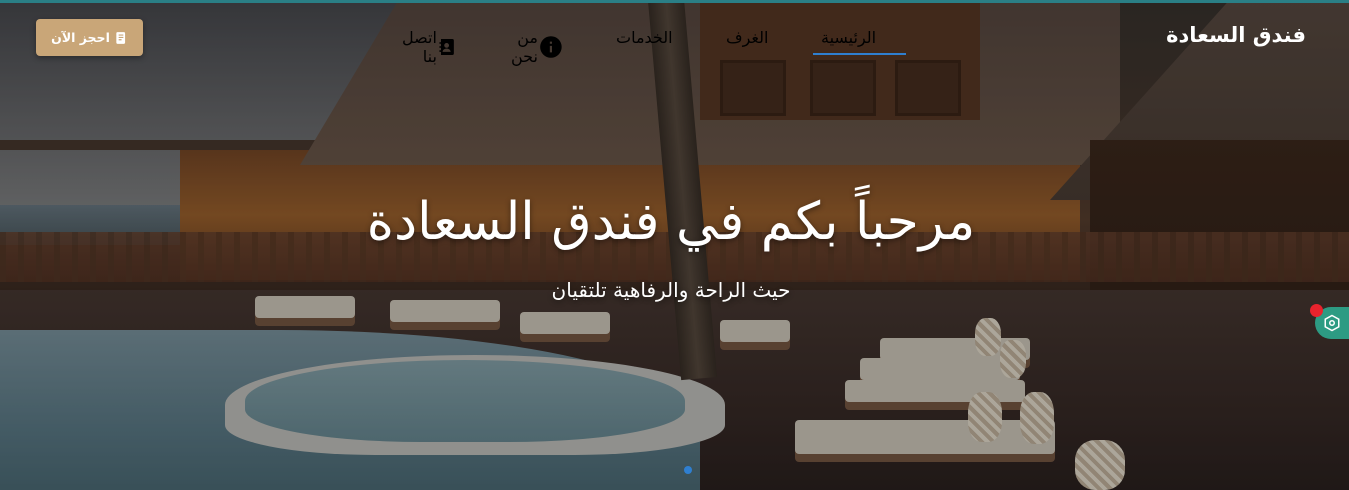  Describe the element at coordinates (551, 47) in the screenshot. I see `info-icon` at that location.